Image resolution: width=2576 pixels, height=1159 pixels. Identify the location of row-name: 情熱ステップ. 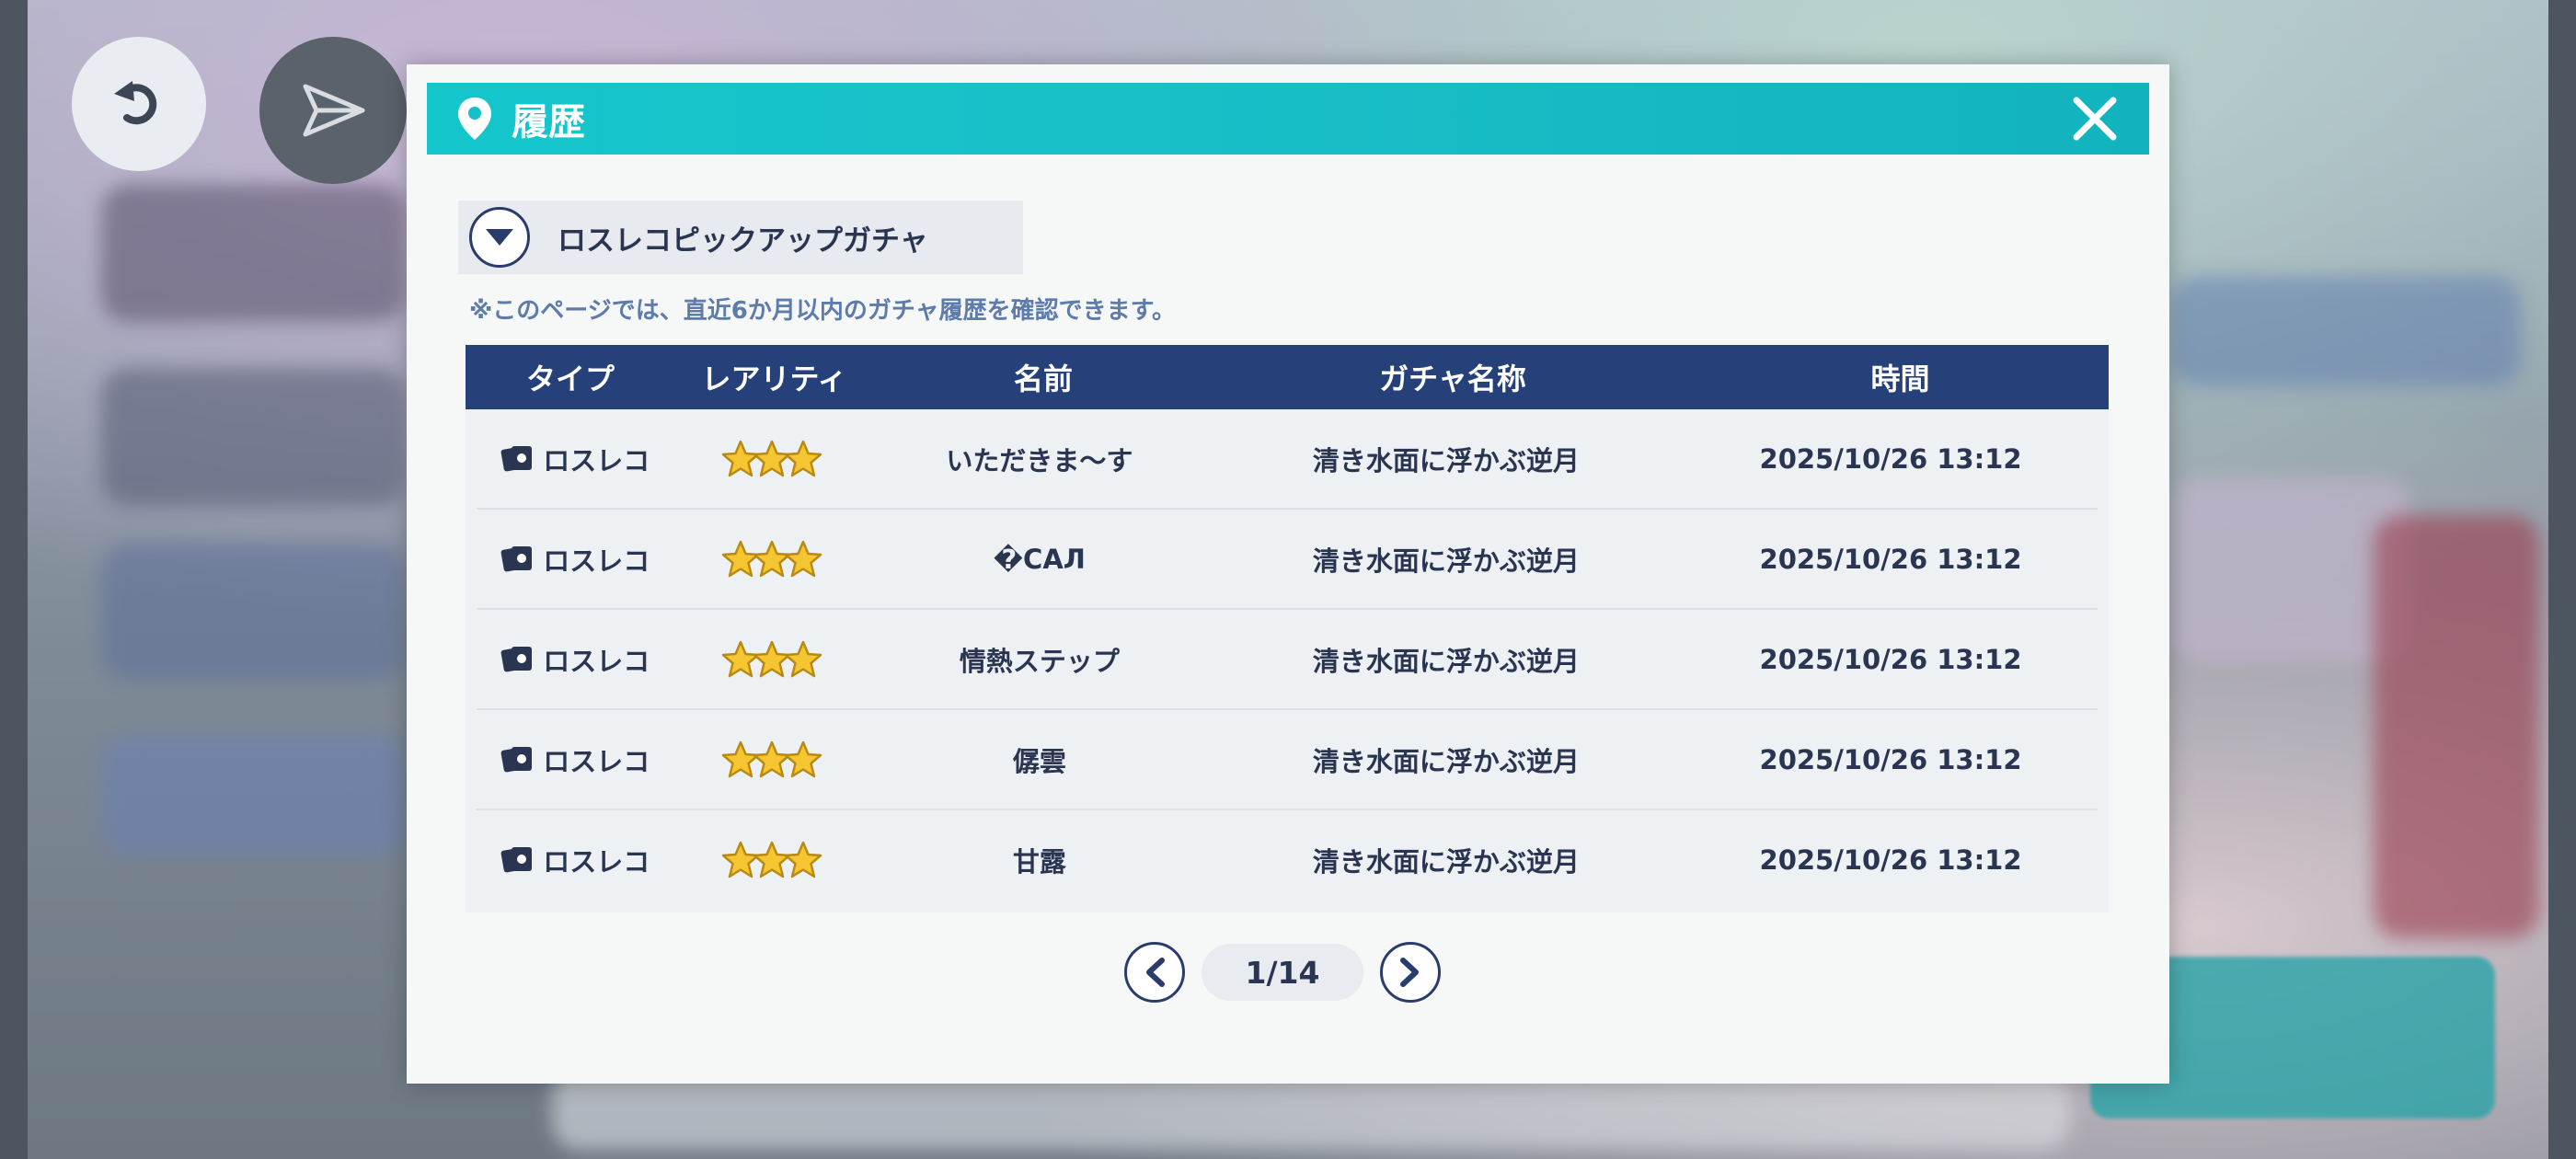
(1039, 661).